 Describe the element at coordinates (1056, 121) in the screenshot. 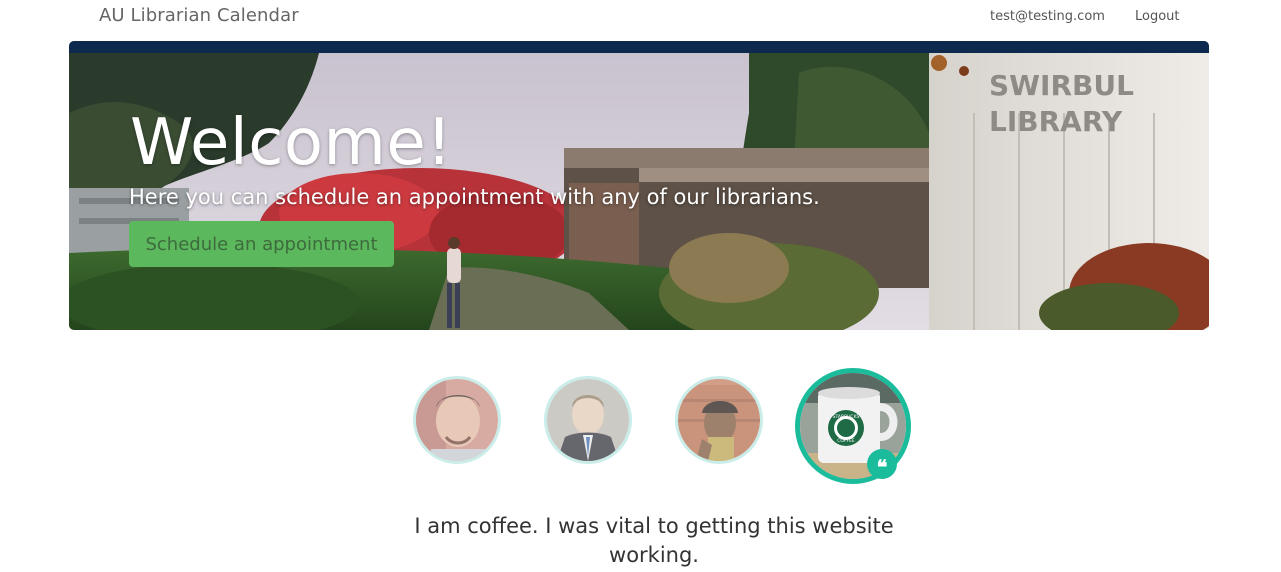

I see `library-sign-line-2: LIBRARY` at that location.